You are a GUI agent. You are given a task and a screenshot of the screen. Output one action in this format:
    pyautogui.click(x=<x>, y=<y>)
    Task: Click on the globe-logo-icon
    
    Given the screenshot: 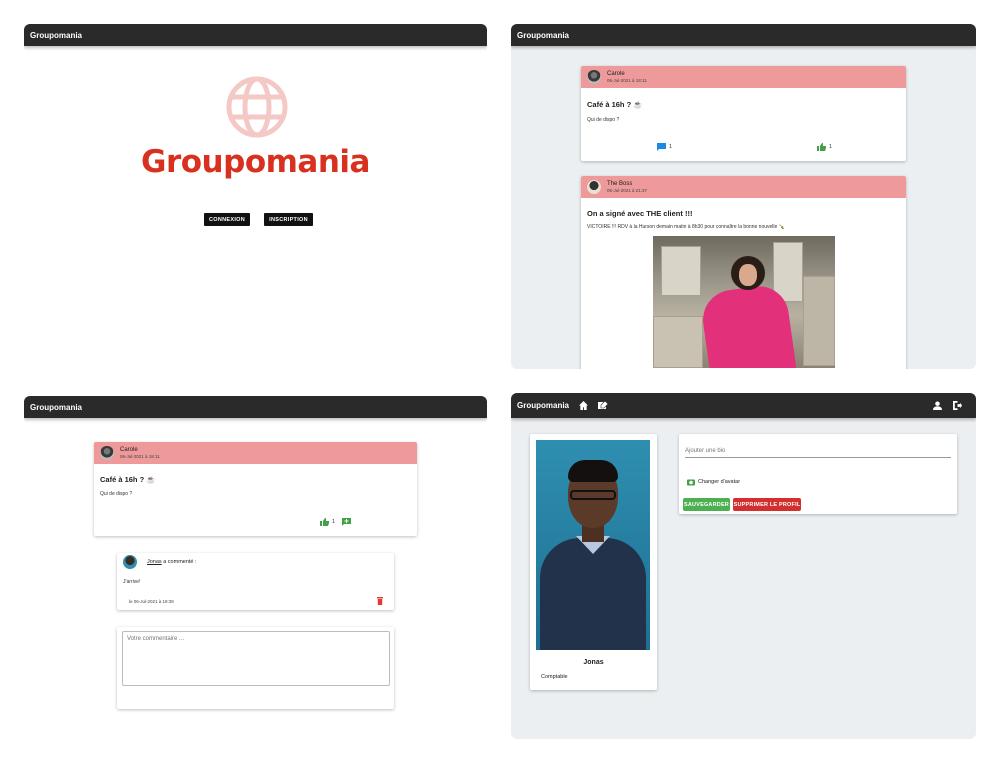 What is the action you would take?
    pyautogui.click(x=257, y=107)
    